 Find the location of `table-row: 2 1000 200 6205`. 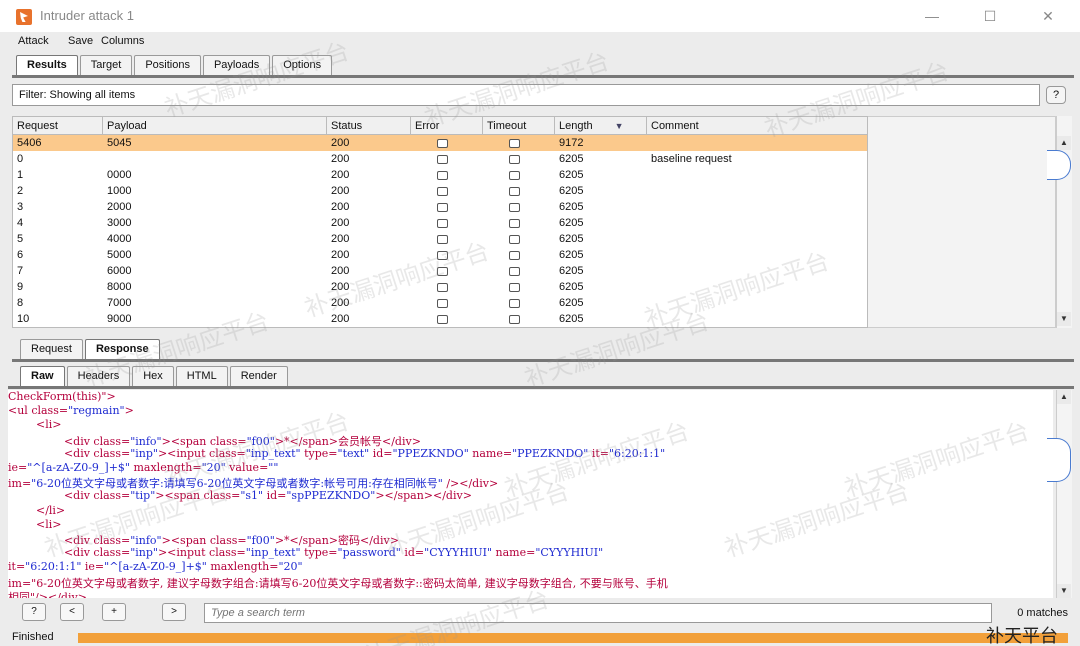

table-row: 2 1000 200 6205 is located at coordinates (440, 191).